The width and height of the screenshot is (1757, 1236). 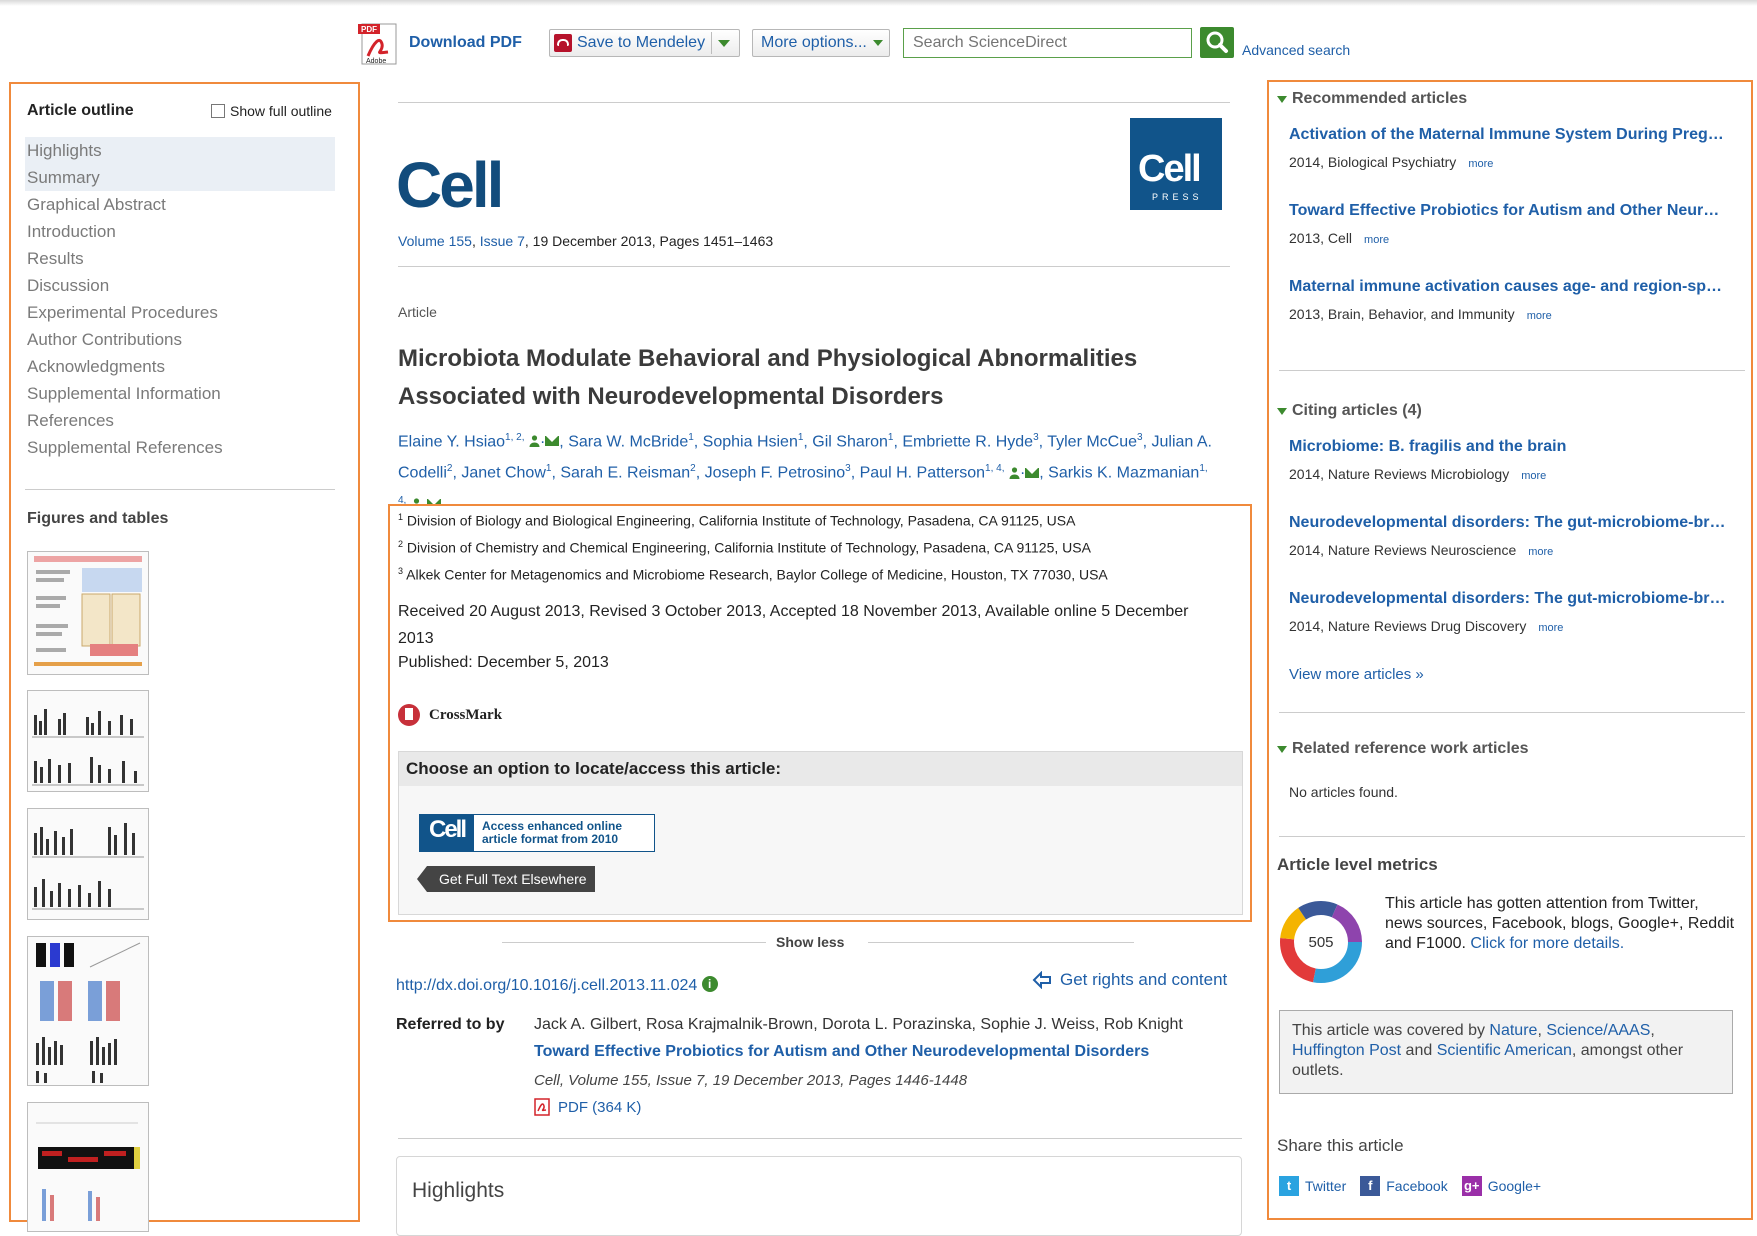 I want to click on highlights-section: Highlights, so click(x=819, y=1196).